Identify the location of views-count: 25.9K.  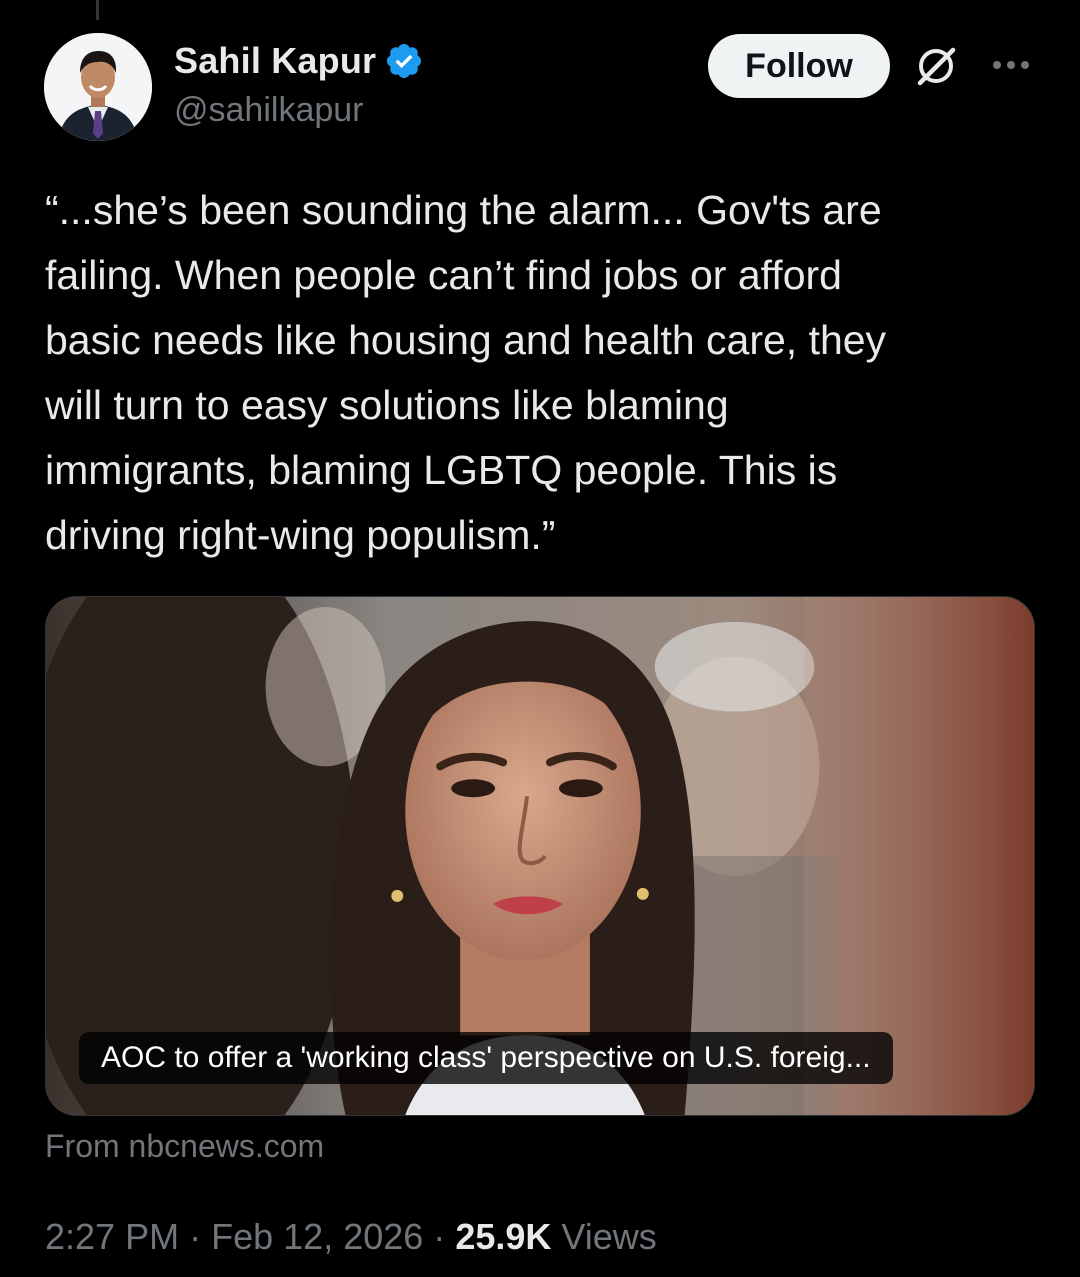
(503, 1236).